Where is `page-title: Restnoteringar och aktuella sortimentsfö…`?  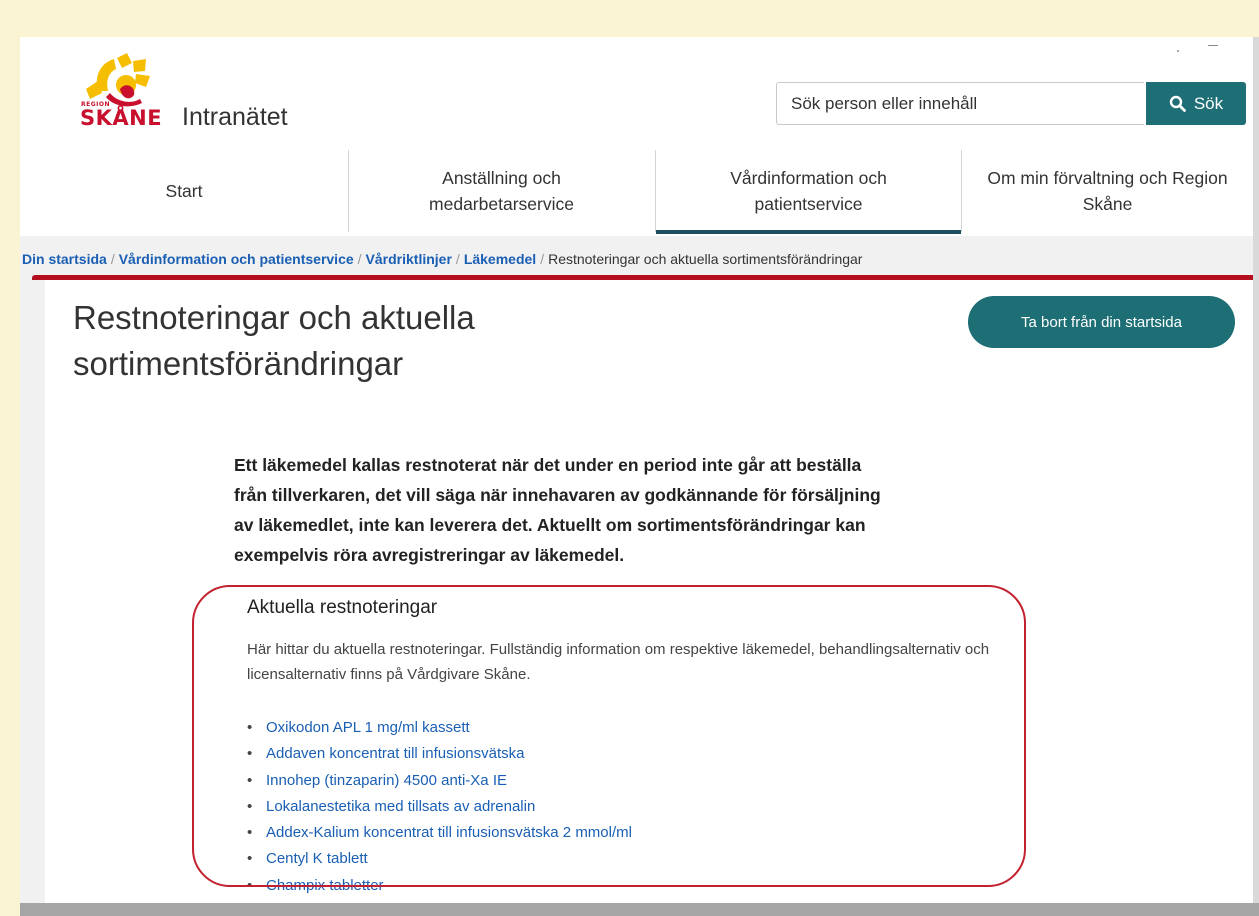
page-title: Restnoteringar och aktuella sortimentsfö… is located at coordinates (274, 340).